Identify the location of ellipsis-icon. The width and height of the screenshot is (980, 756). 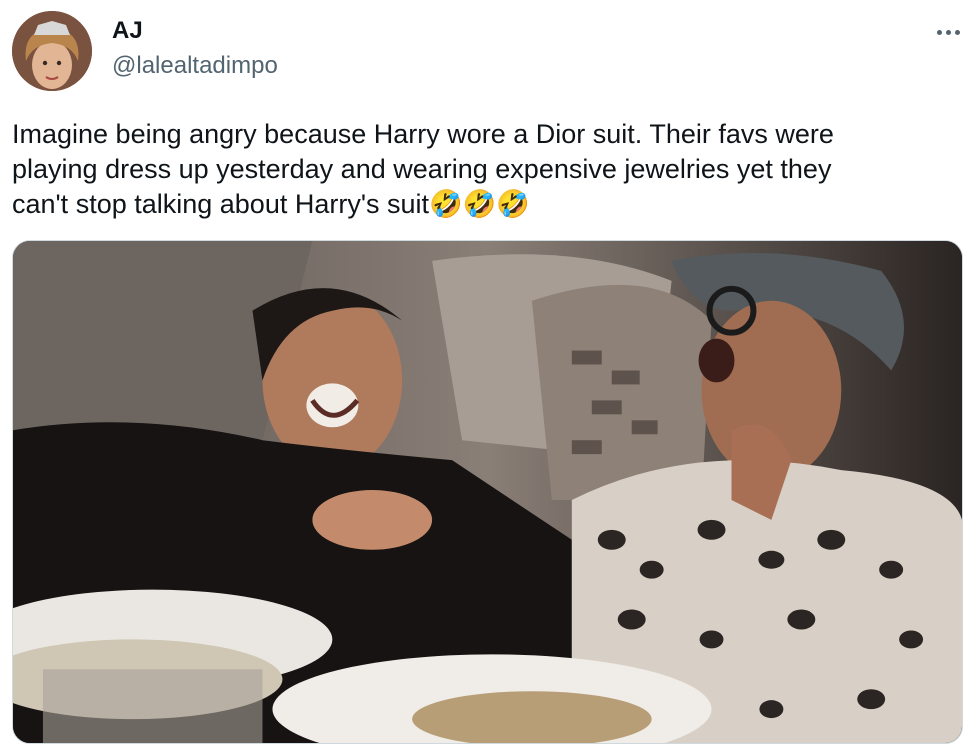
(939, 32).